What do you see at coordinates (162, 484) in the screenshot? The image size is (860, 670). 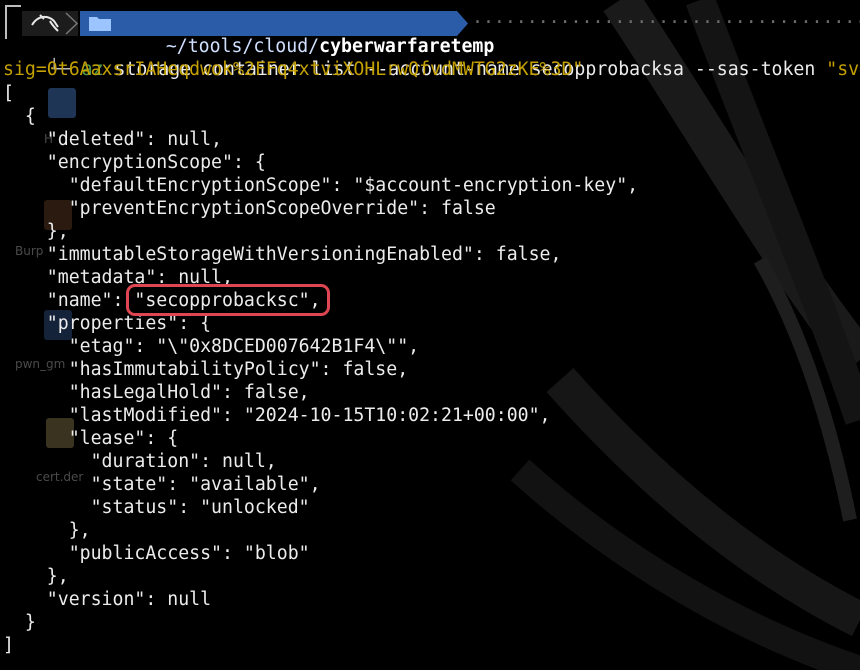 I see `output-line: "state": "available",` at bounding box center [162, 484].